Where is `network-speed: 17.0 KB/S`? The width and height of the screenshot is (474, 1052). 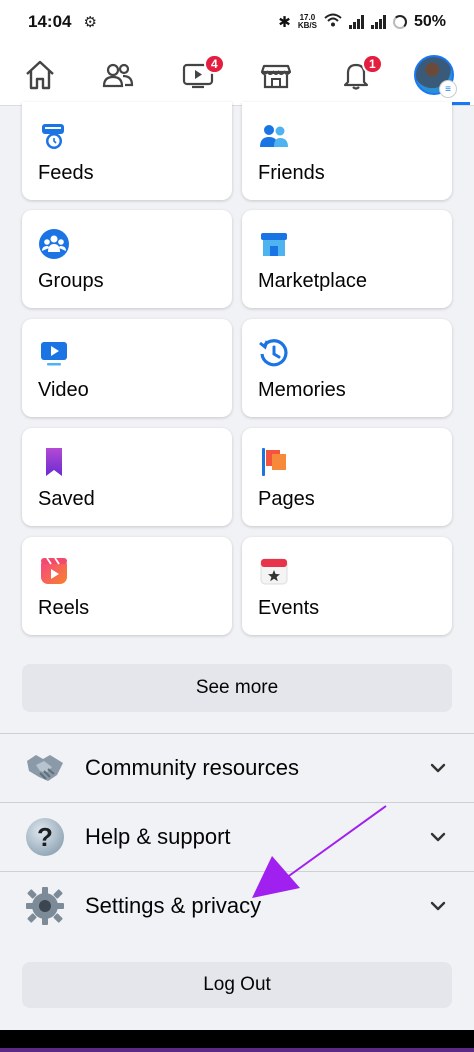 network-speed: 17.0 KB/S is located at coordinates (307, 22).